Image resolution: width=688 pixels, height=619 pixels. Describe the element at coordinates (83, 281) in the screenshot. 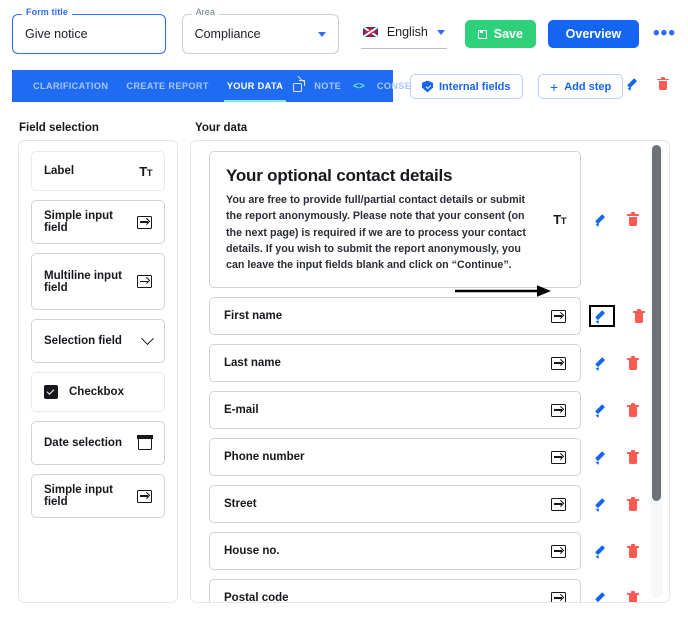

I see `field-option-label-text: Multiline input field` at that location.